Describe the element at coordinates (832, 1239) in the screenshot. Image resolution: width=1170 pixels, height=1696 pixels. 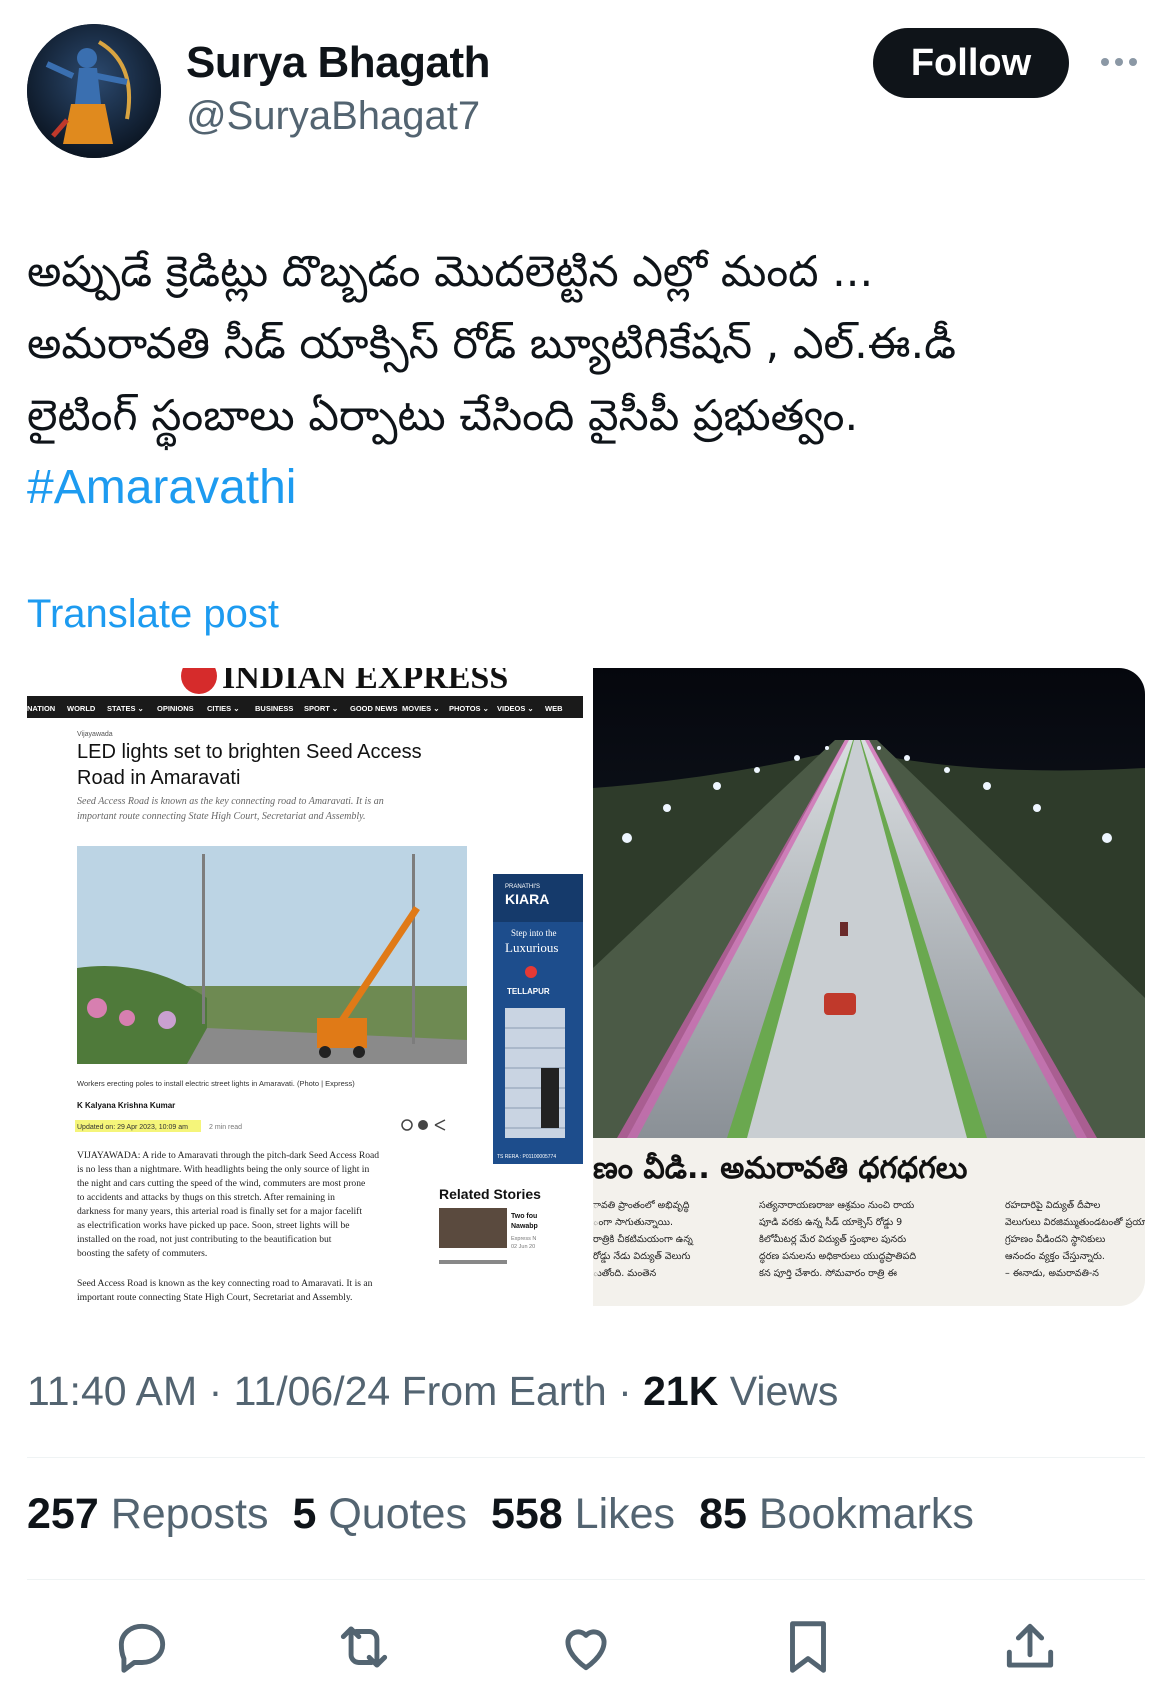
I see `telugu-col-line: కిలోమీటర్ల మేర విద్యుత్ స్తంభాల పునరు` at that location.